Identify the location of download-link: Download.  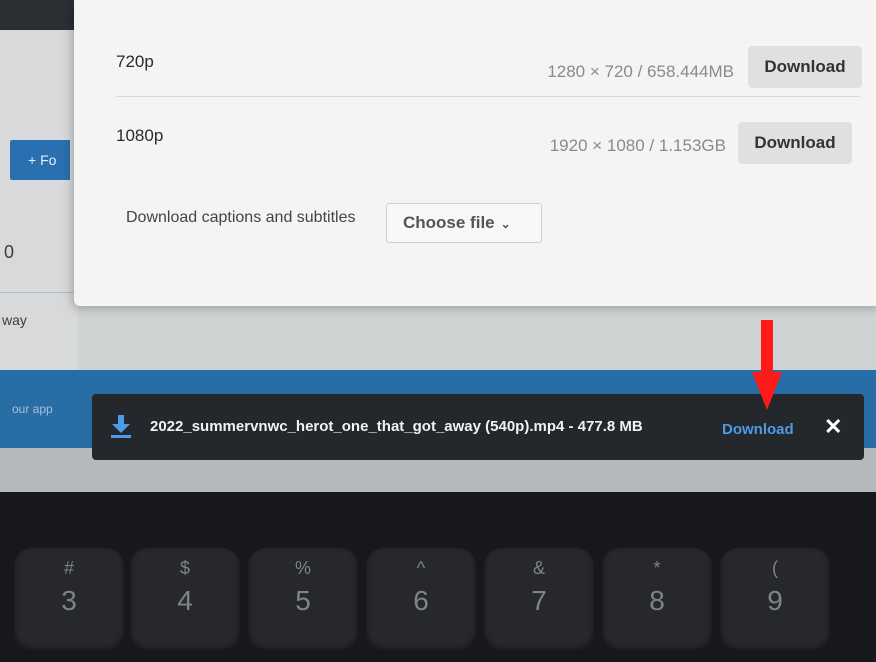
(758, 429).